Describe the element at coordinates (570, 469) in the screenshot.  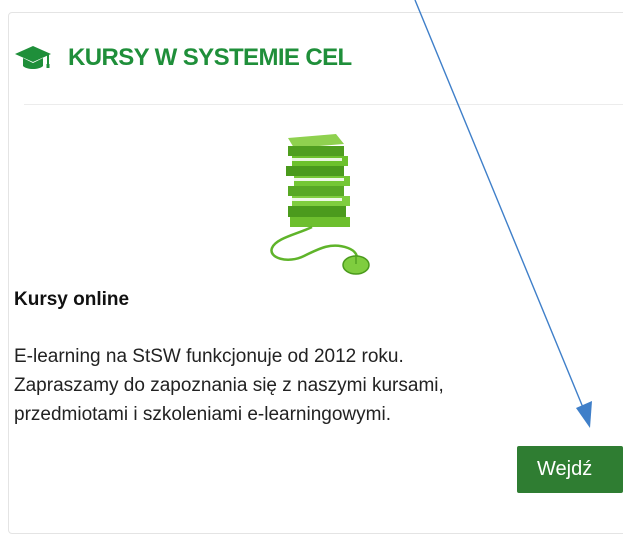
I see `enter-button: Wejdź` at that location.